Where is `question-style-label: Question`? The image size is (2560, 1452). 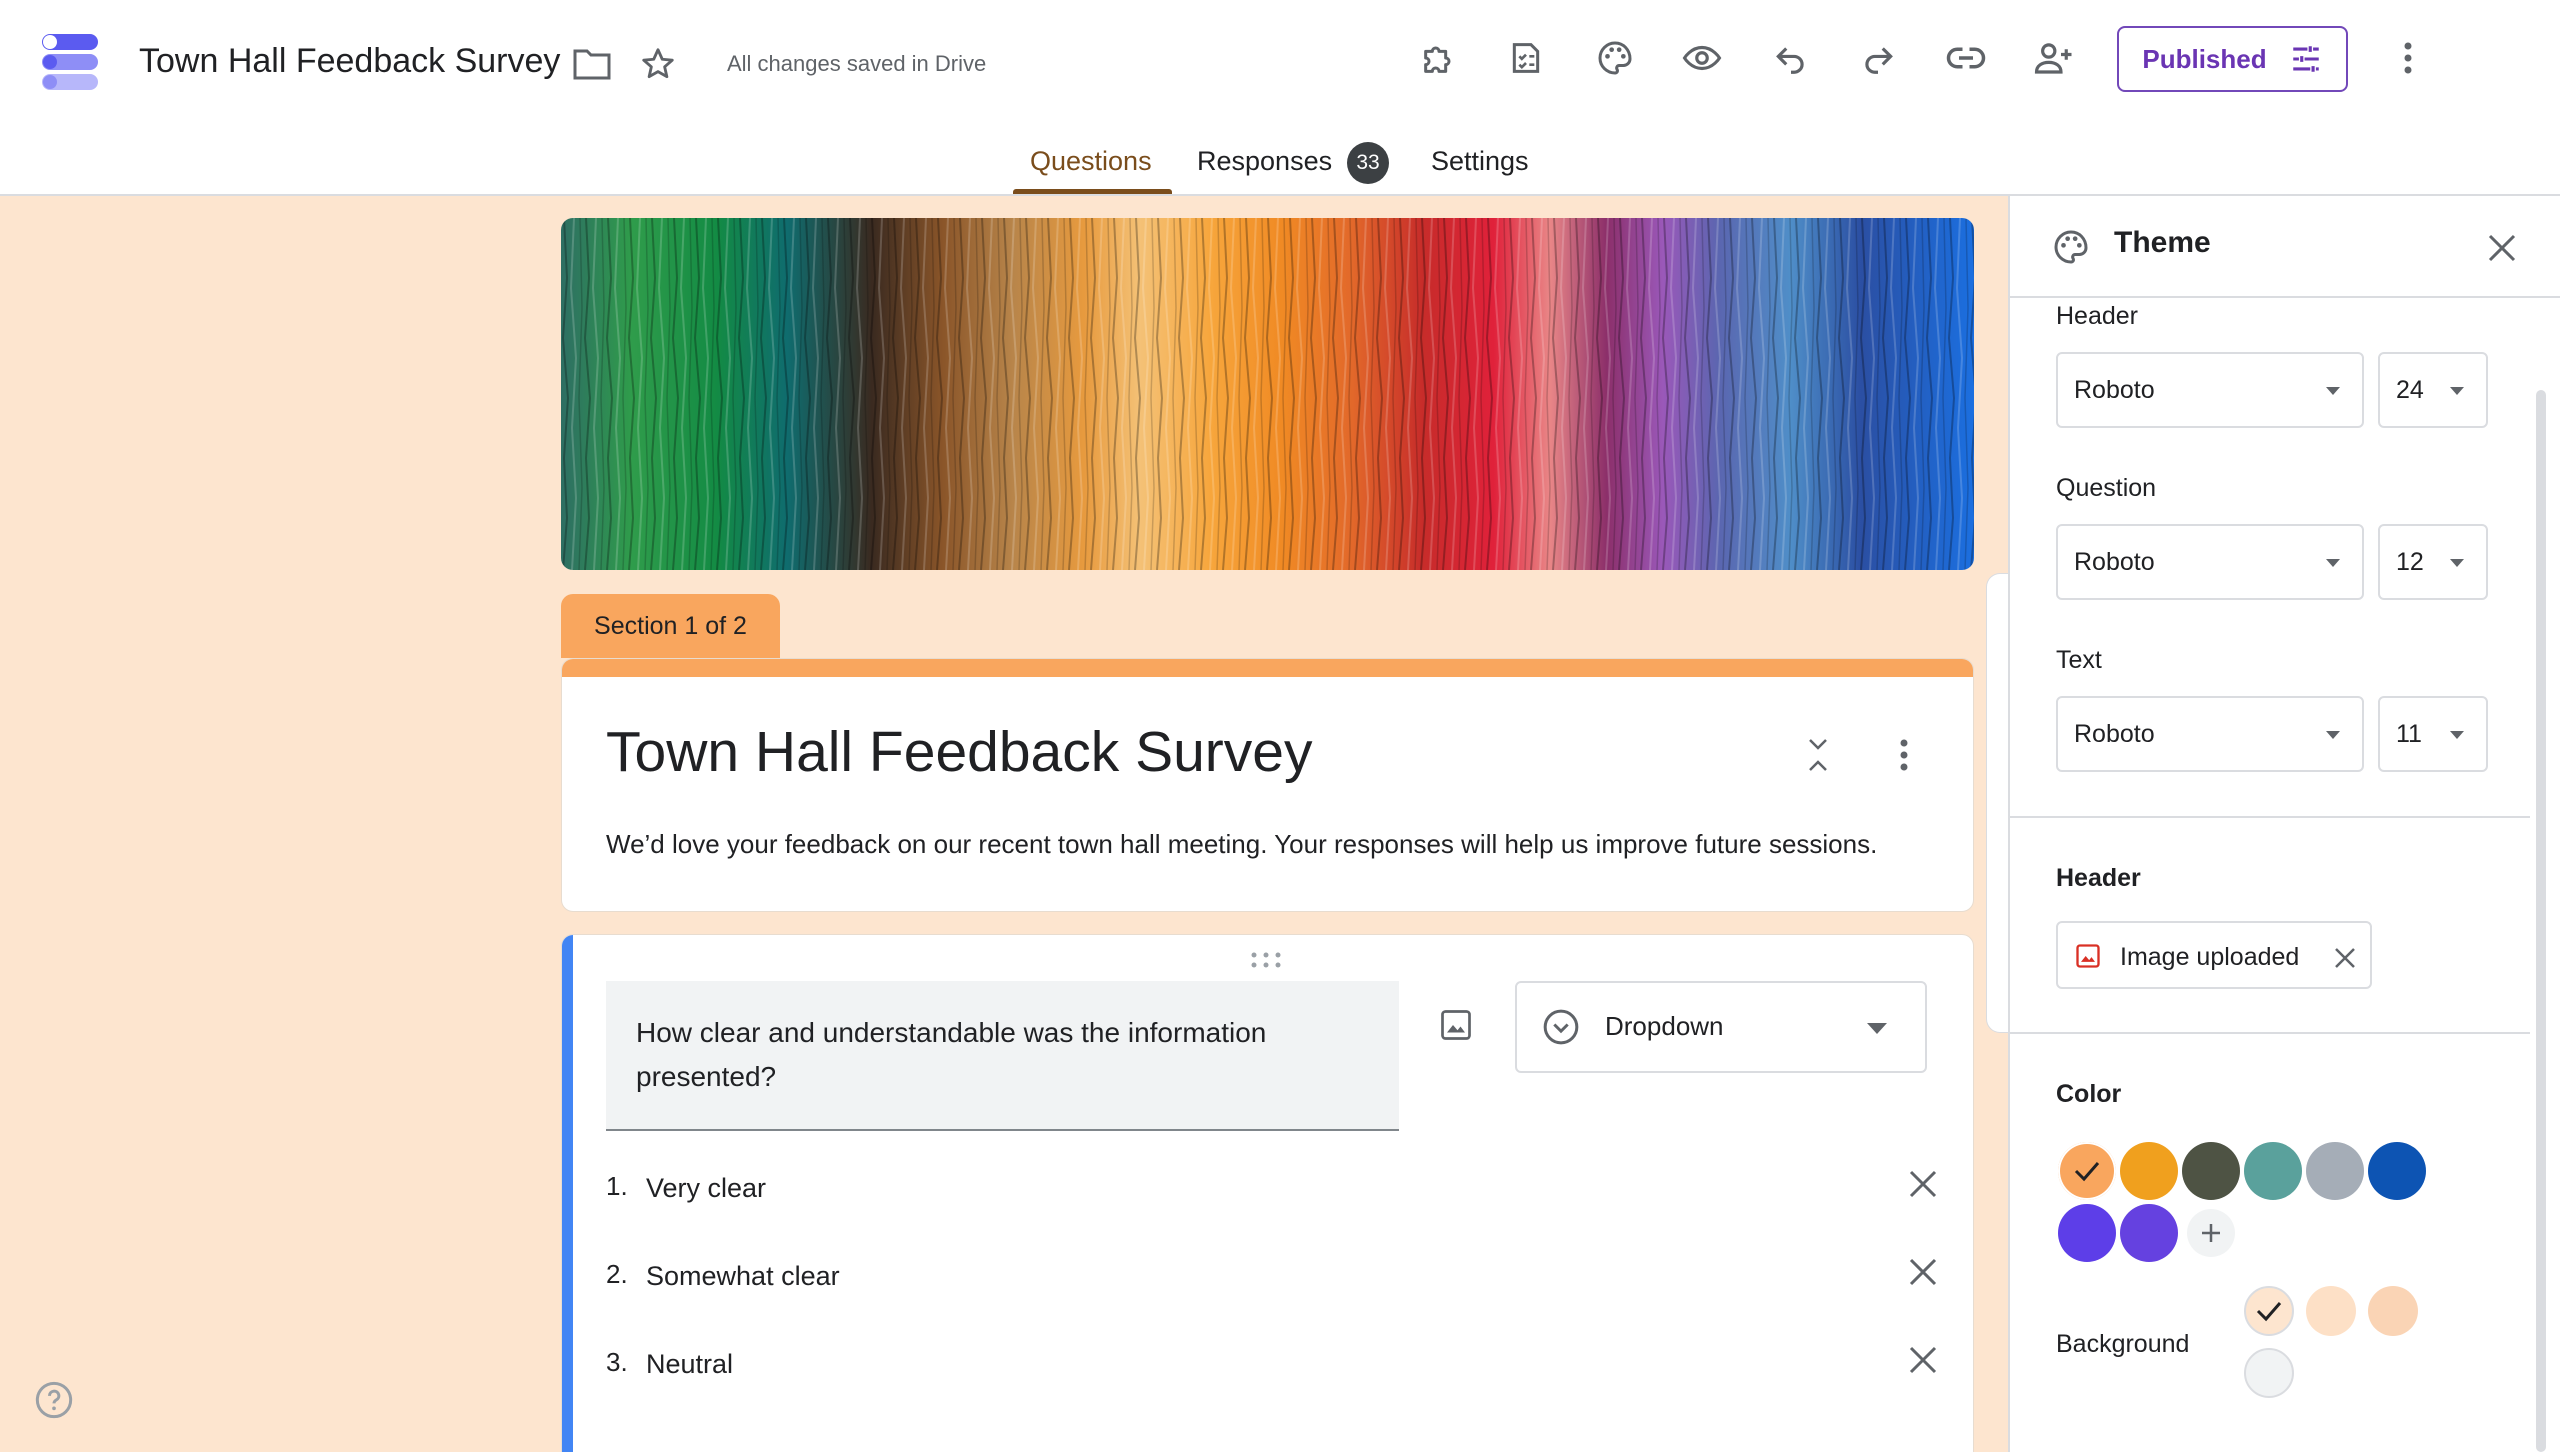 question-style-label: Question is located at coordinates (2106, 488).